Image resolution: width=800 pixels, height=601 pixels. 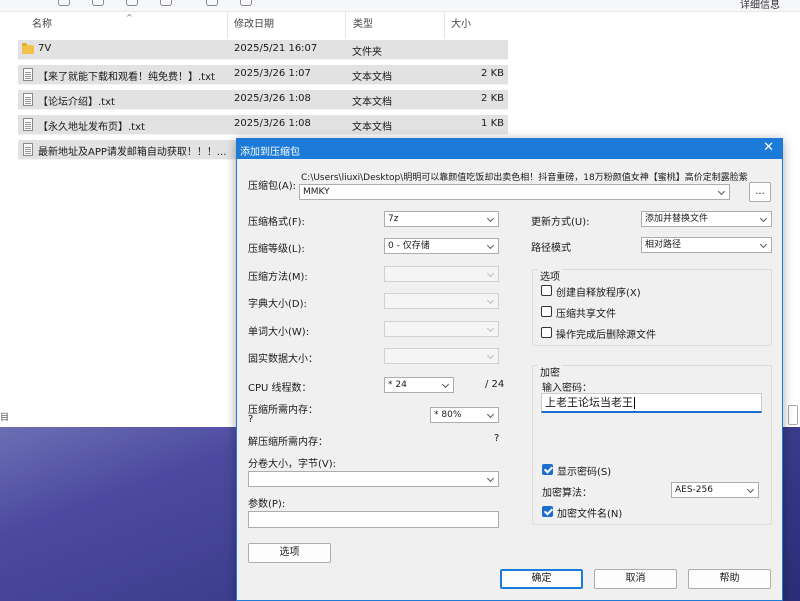 What do you see at coordinates (550, 371) in the screenshot?
I see `encryption-group-title: 加密` at bounding box center [550, 371].